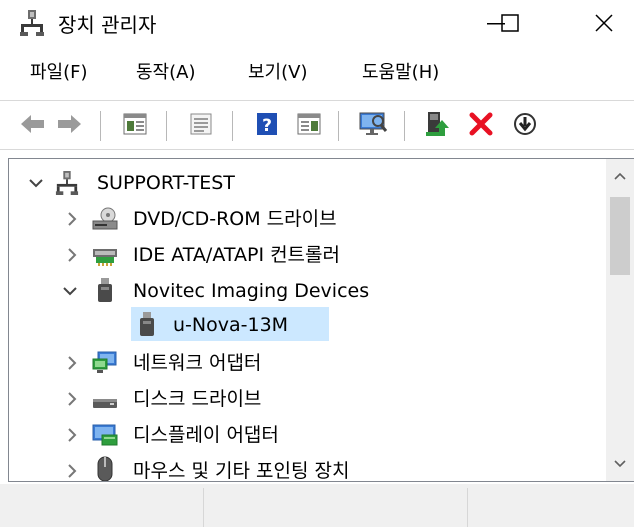 This screenshot has width=634, height=527. I want to click on uninstall-icon, so click(481, 126).